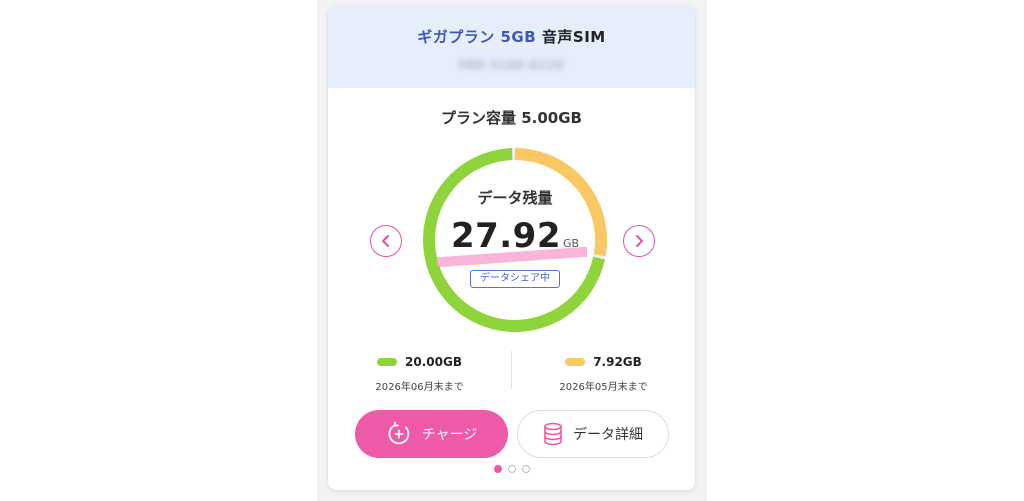 The height and width of the screenshot is (501, 1024). Describe the element at coordinates (571, 243) in the screenshot. I see `remaining-data-unit: GB` at that location.